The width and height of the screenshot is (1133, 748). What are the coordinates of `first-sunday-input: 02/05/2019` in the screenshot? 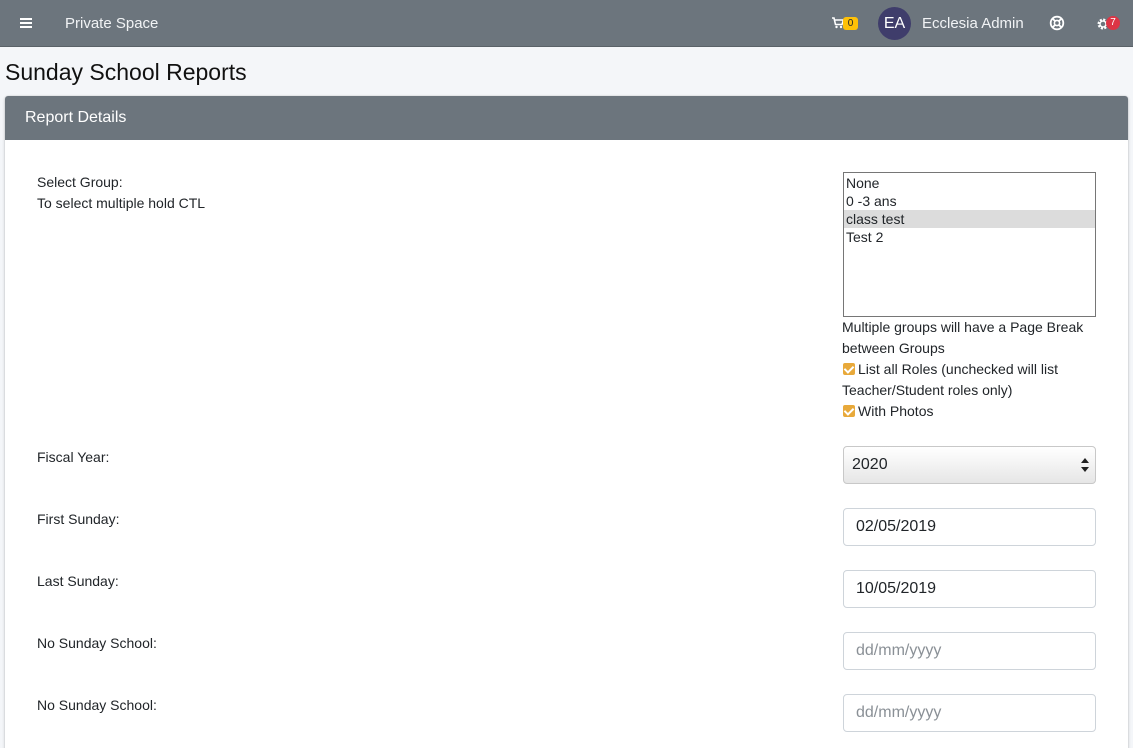 It's located at (969, 527).